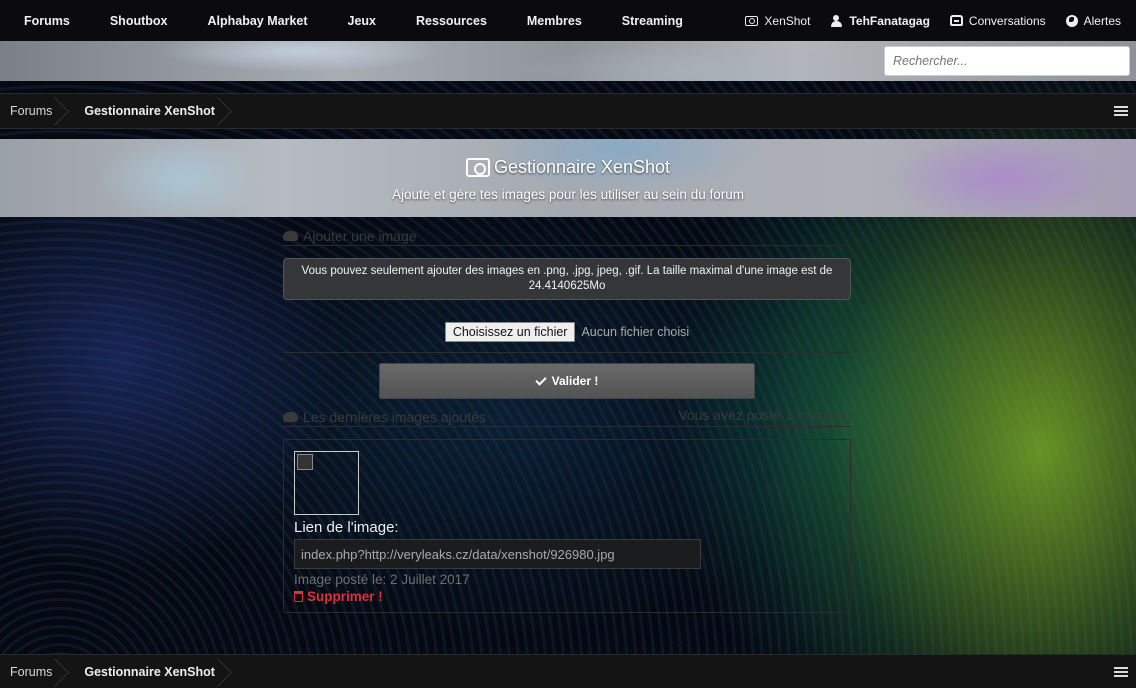 Image resolution: width=1136 pixels, height=688 pixels. Describe the element at coordinates (567, 352) in the screenshot. I see `divider` at that location.